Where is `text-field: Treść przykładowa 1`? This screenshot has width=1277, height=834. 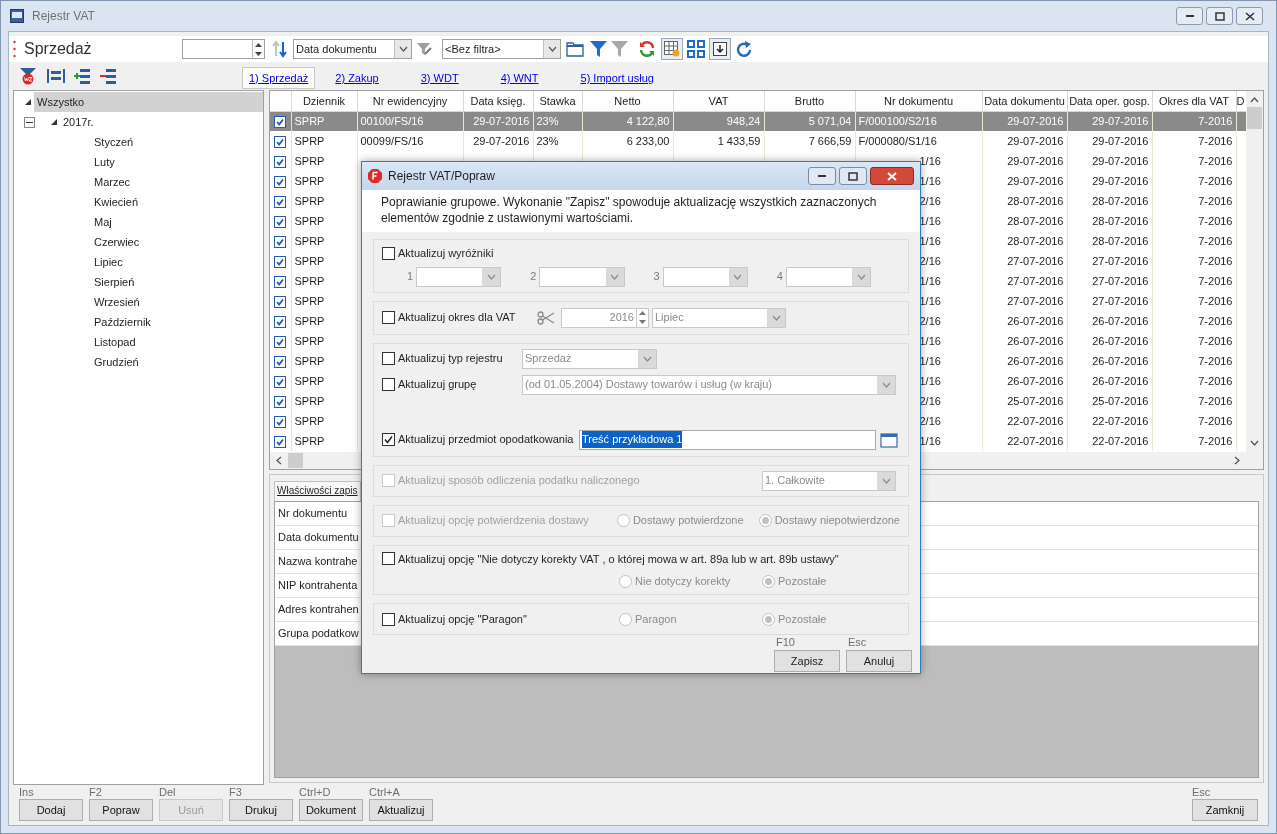 text-field: Treść przykładowa 1 is located at coordinates (727, 439).